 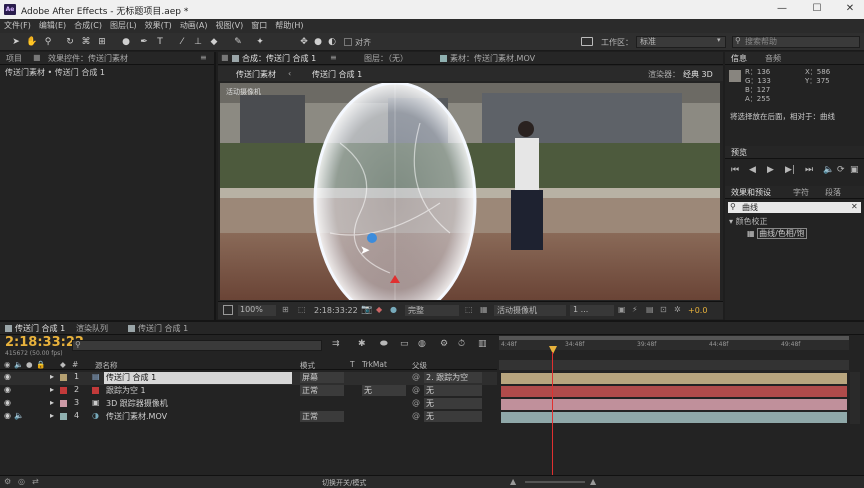 What do you see at coordinates (777, 233) in the screenshot?
I see `effect-item: ▦ 曲线/色相/饱` at bounding box center [777, 233].